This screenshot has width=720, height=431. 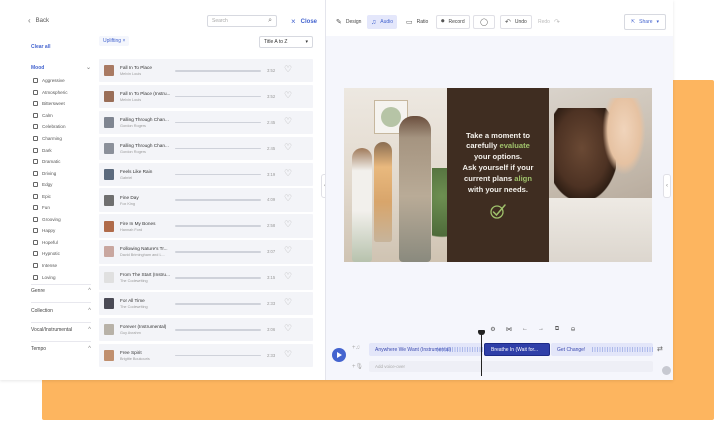 I want to click on mood-option: Atmospheric, so click(x=50, y=93).